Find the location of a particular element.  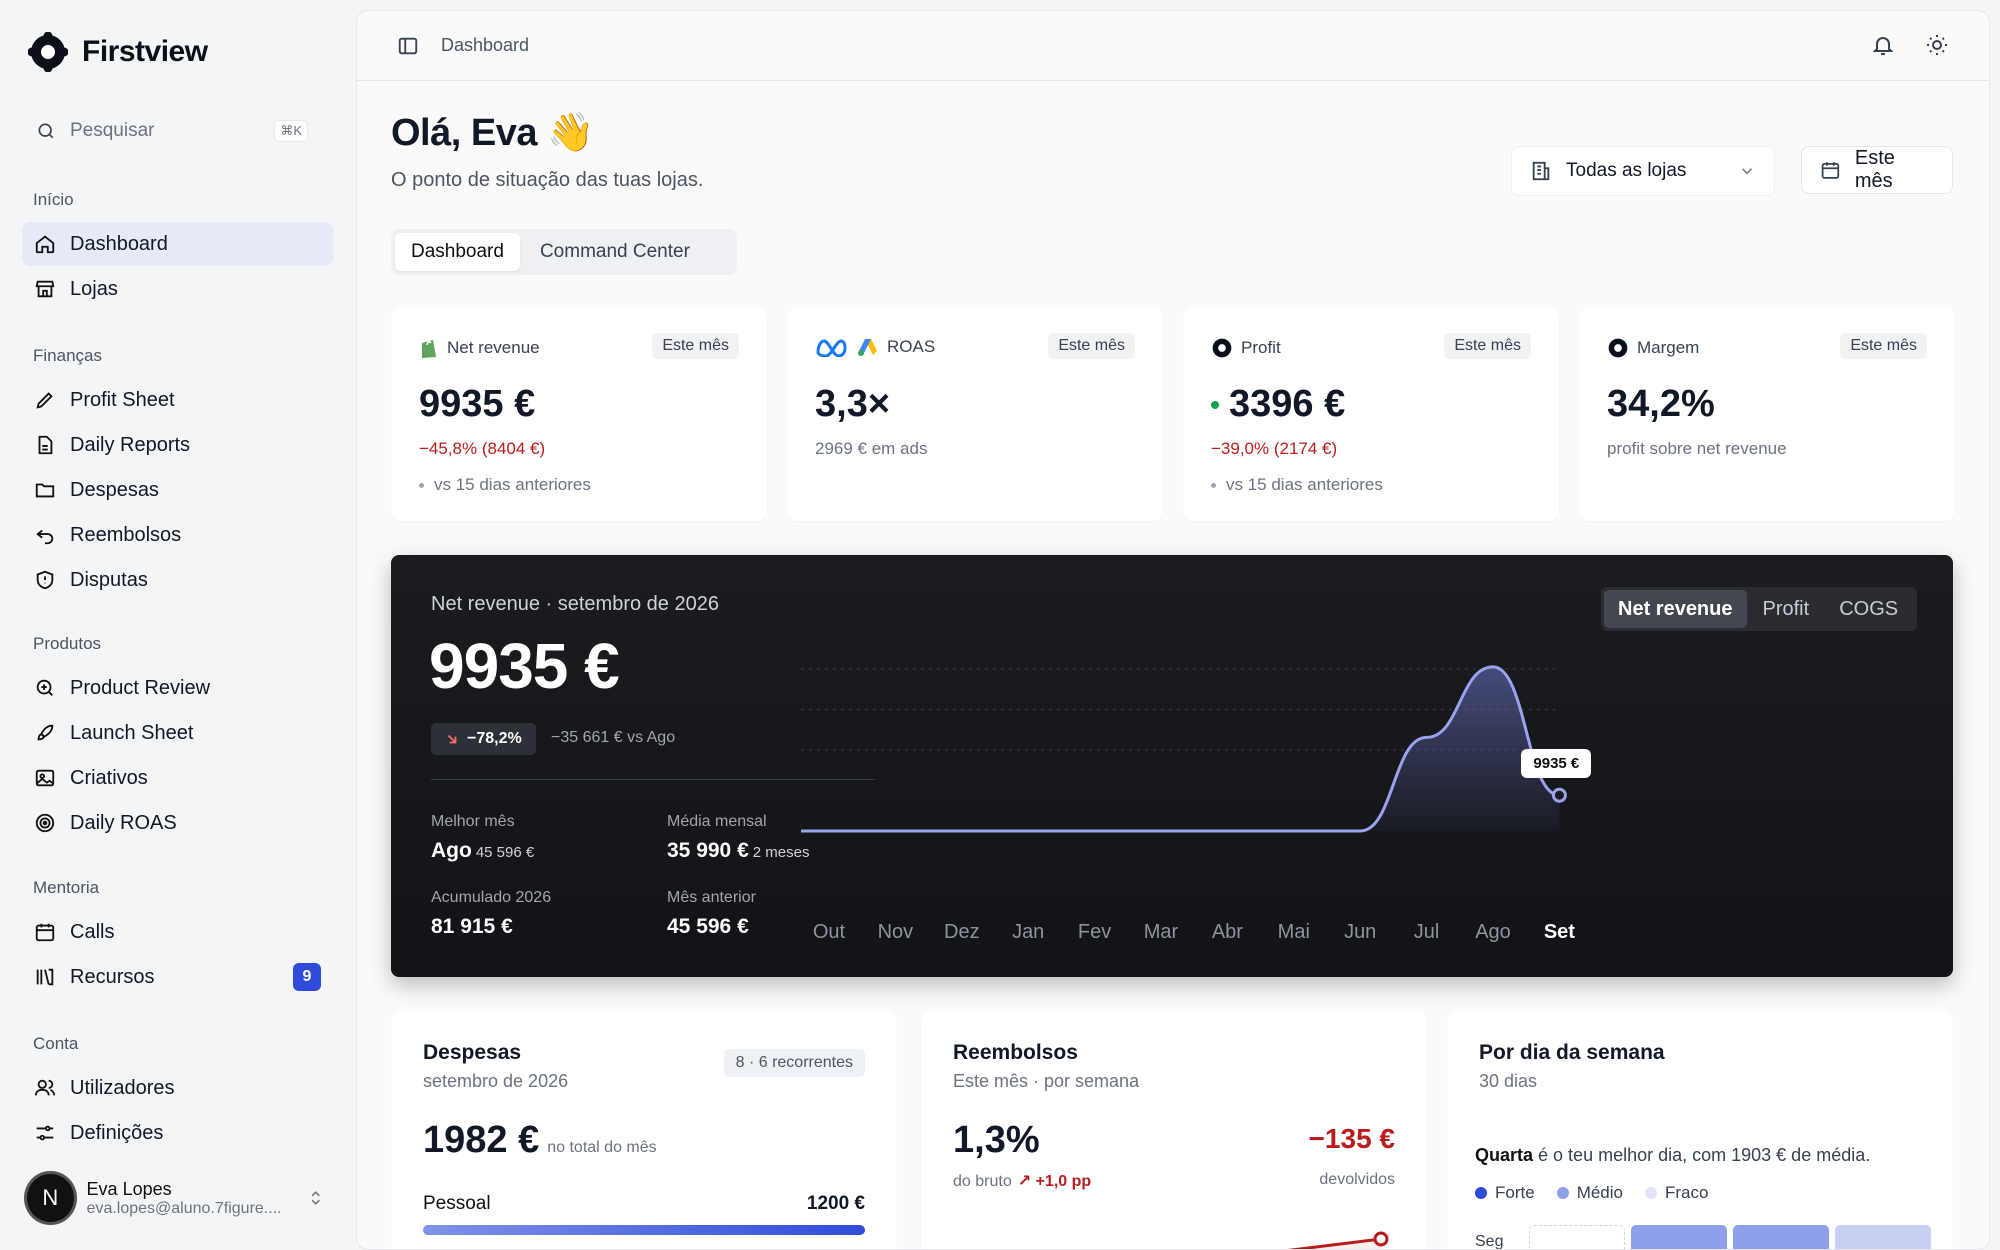

kpi-delta: −39,0% (2174 €) is located at coordinates (1274, 448).